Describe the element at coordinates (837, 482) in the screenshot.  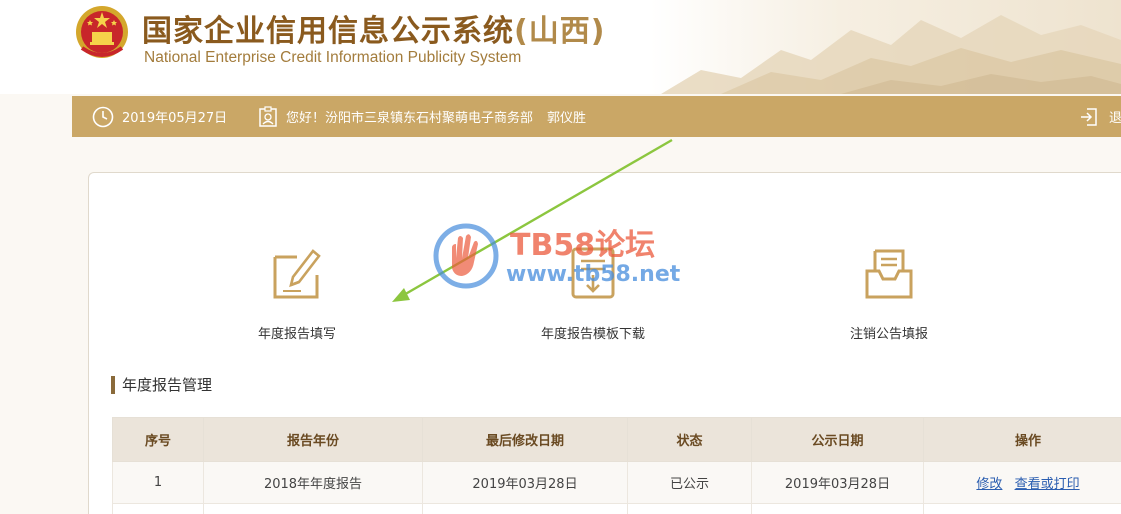
I see `row-publish-date: 2019年03月28日` at that location.